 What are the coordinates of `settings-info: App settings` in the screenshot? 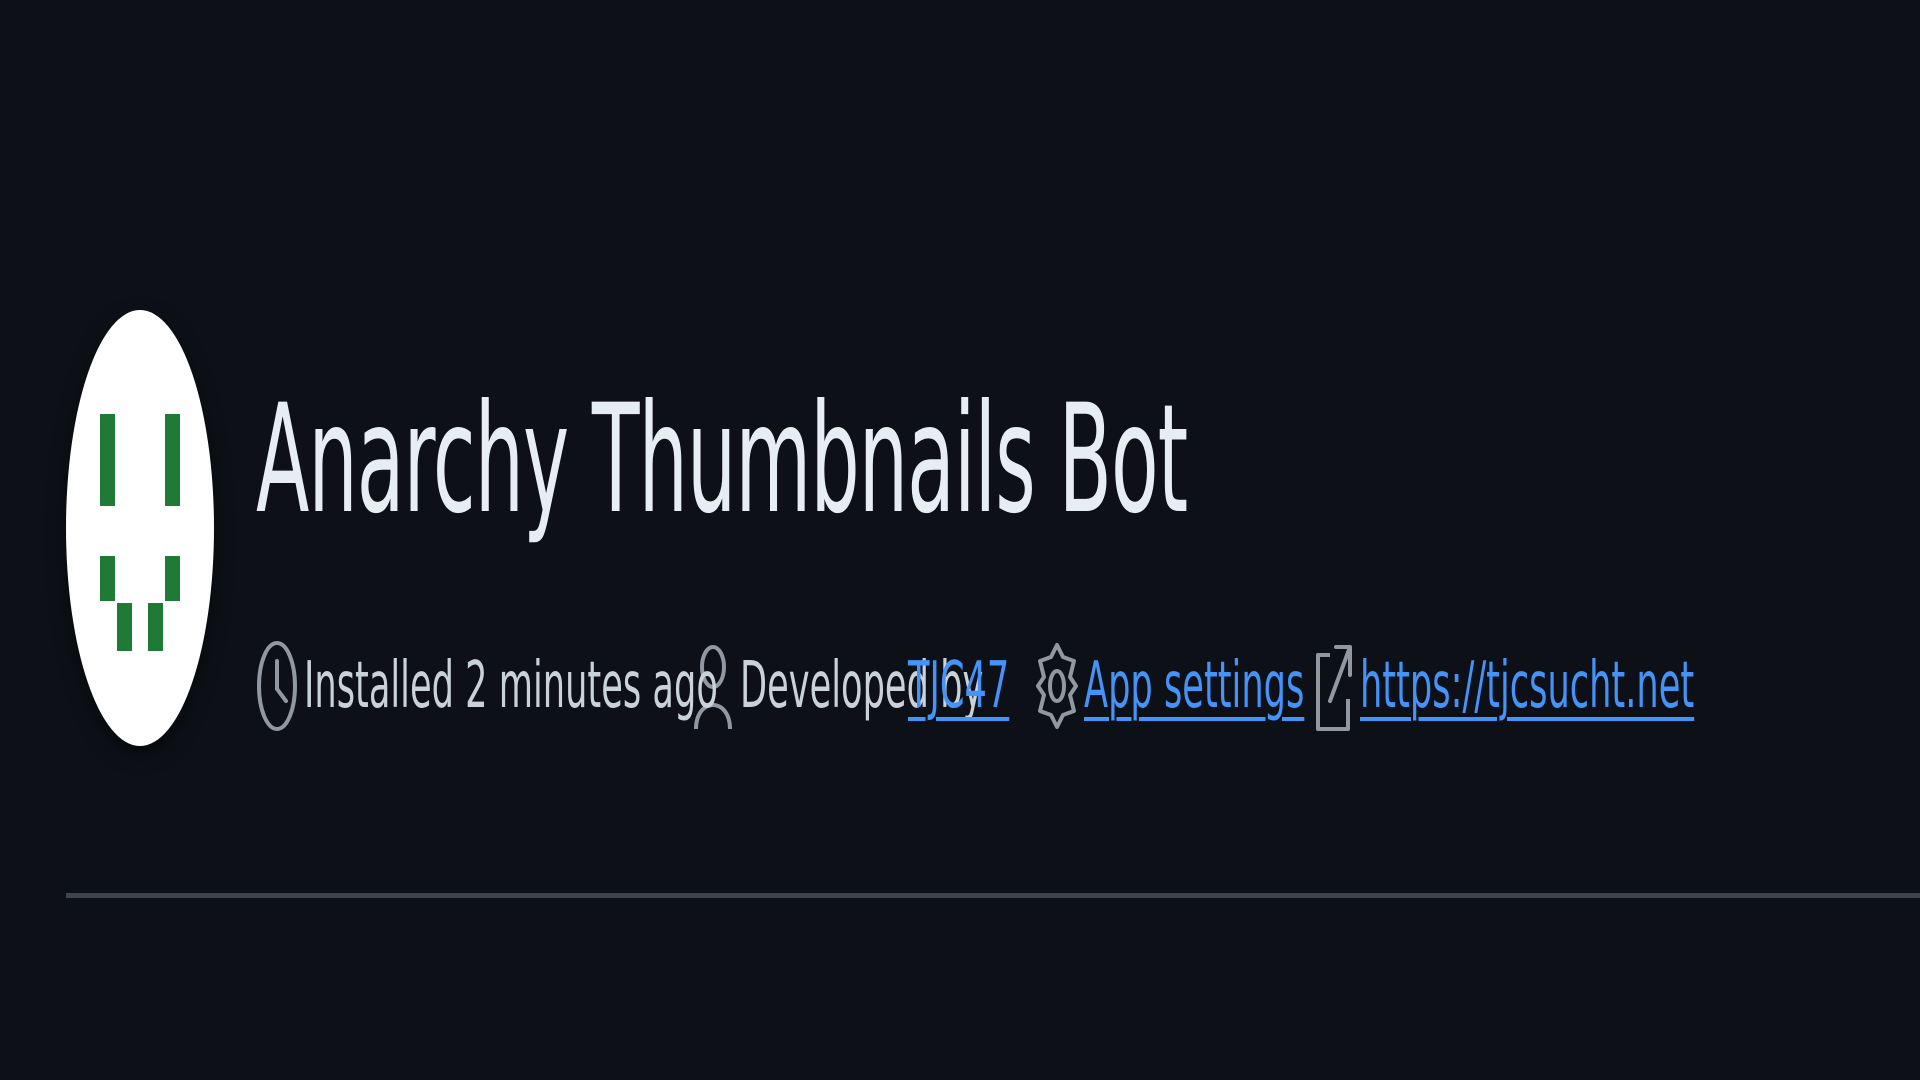 It's located at (1170, 686).